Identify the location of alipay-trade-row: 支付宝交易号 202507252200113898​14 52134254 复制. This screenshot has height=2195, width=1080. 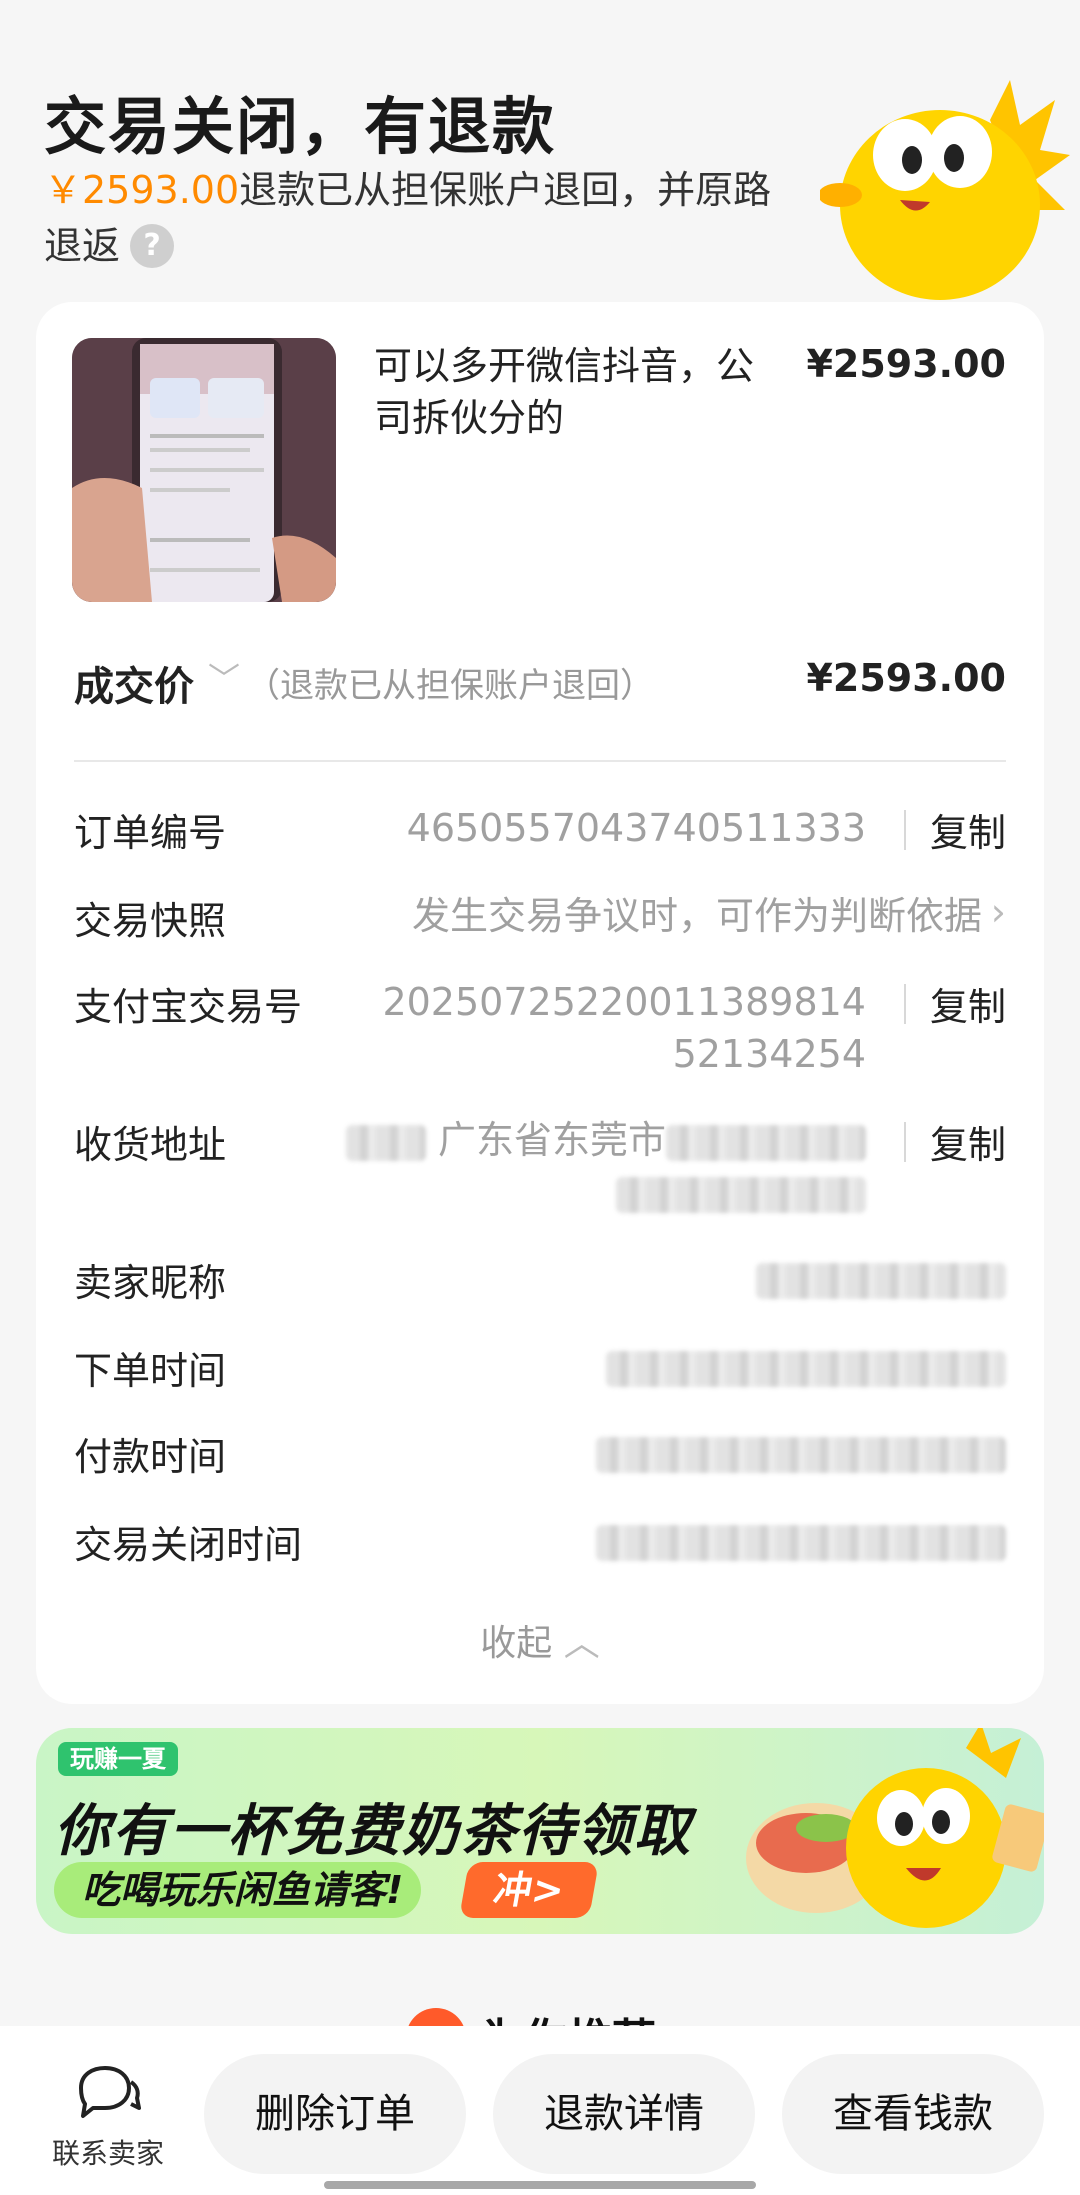
(540, 1031).